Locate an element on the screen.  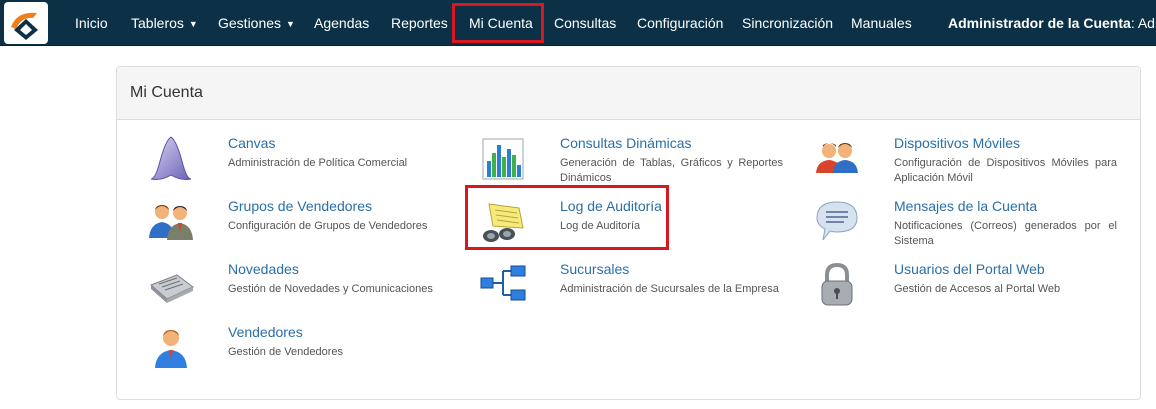
canvas-icon is located at coordinates (171, 159).